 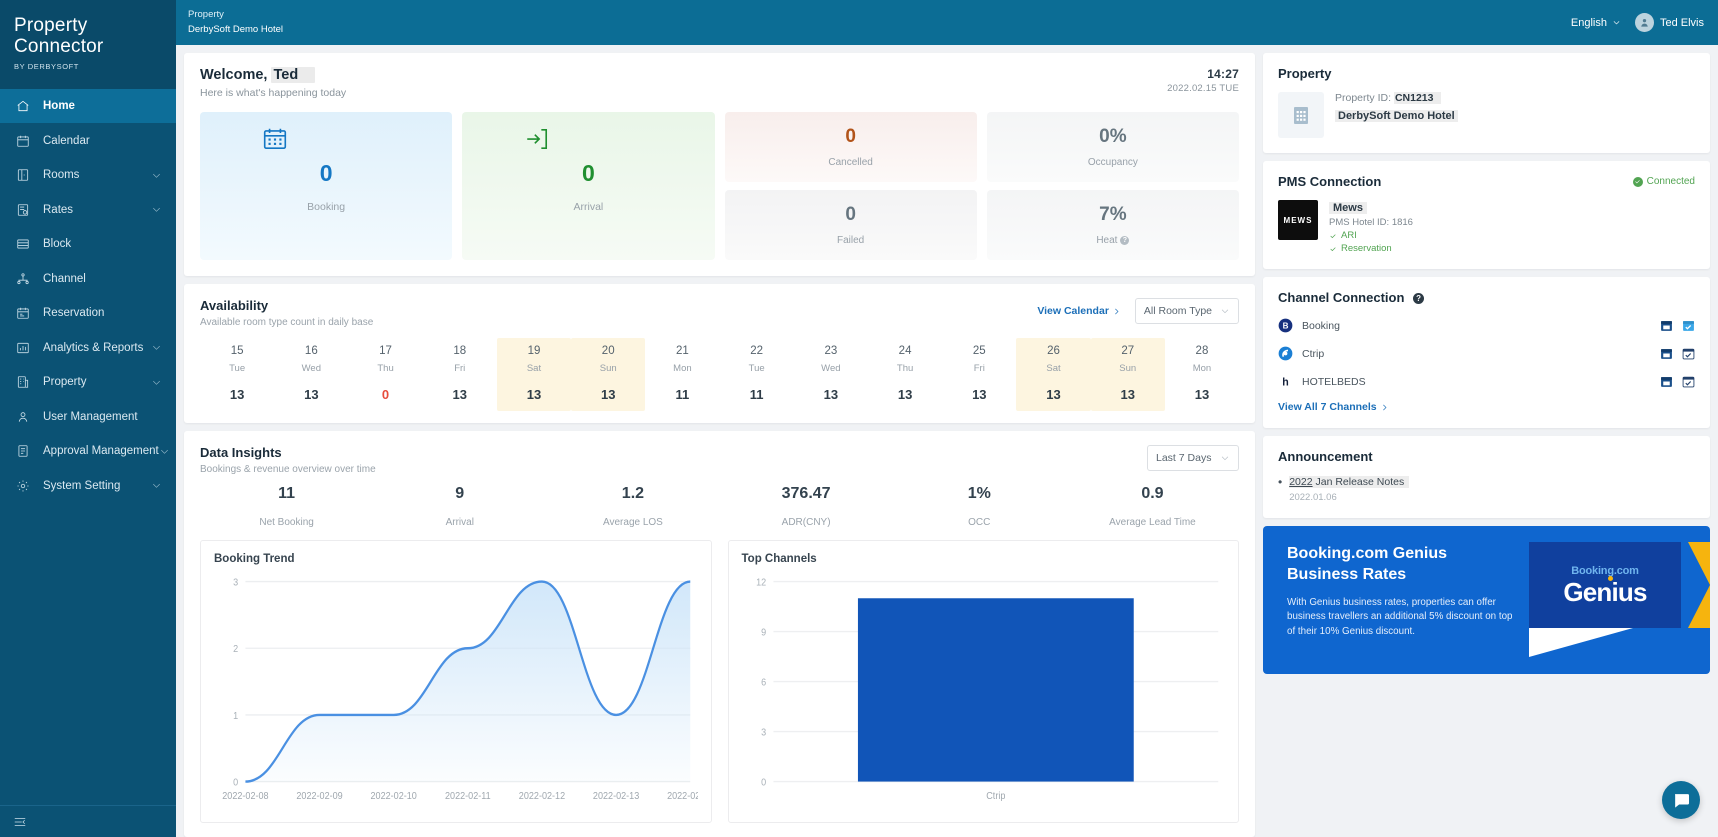 What do you see at coordinates (1486, 488) in the screenshot?
I see `list-item: • 2022 Jan Release Notes 2022.01.06` at bounding box center [1486, 488].